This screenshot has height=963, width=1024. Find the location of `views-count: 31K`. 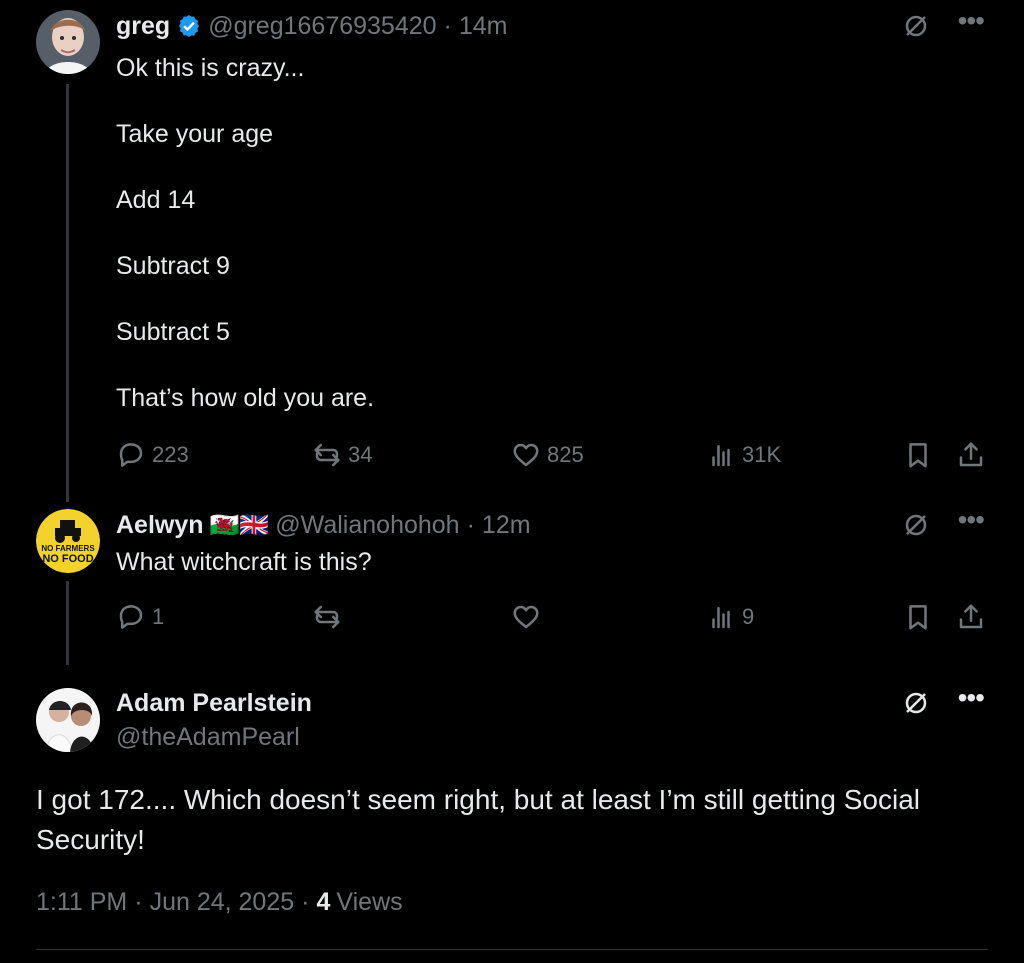

views-count: 31K is located at coordinates (762, 454).